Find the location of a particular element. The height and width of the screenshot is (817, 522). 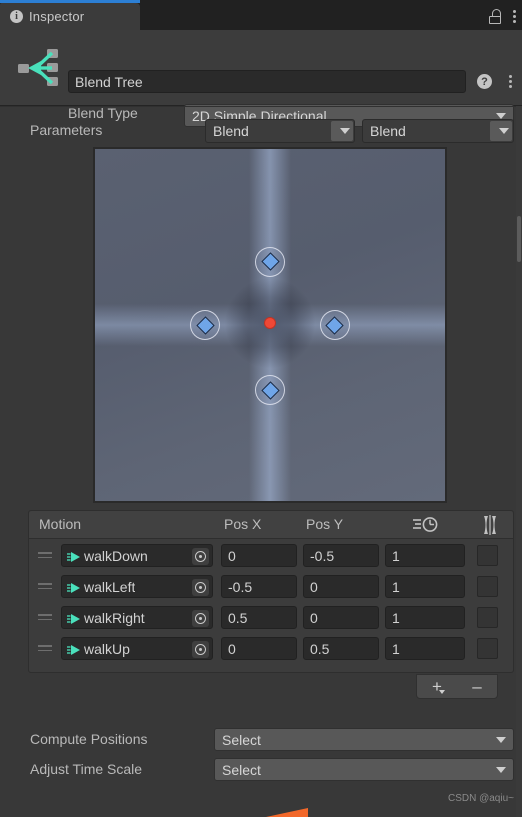

blend-tree-icon is located at coordinates (42, 68).